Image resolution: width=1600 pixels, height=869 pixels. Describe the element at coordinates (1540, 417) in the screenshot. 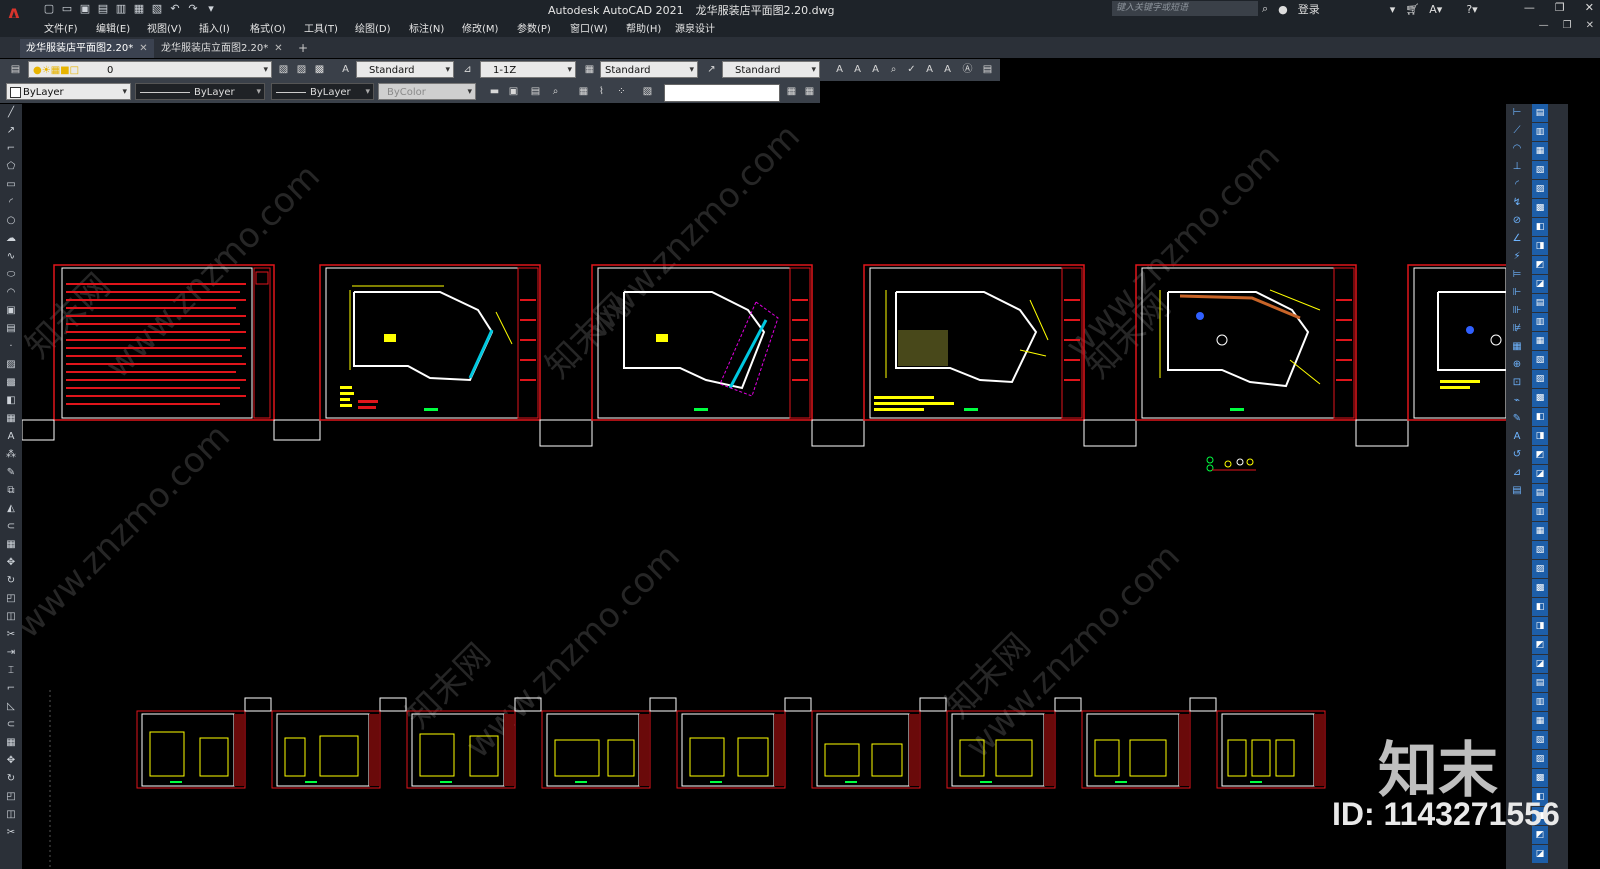

I see `plugin-tool-icon: ◧` at that location.